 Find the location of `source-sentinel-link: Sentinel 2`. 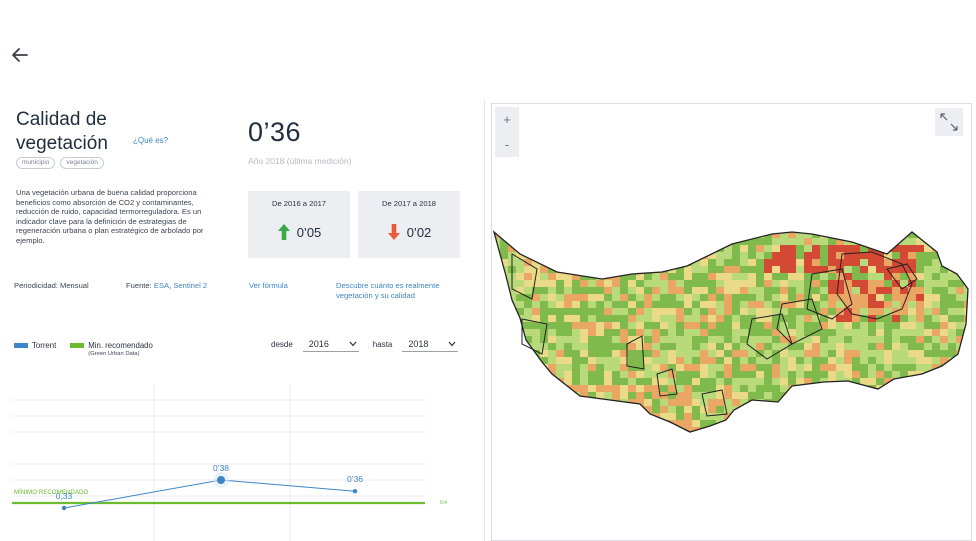

source-sentinel-link: Sentinel 2 is located at coordinates (190, 285).